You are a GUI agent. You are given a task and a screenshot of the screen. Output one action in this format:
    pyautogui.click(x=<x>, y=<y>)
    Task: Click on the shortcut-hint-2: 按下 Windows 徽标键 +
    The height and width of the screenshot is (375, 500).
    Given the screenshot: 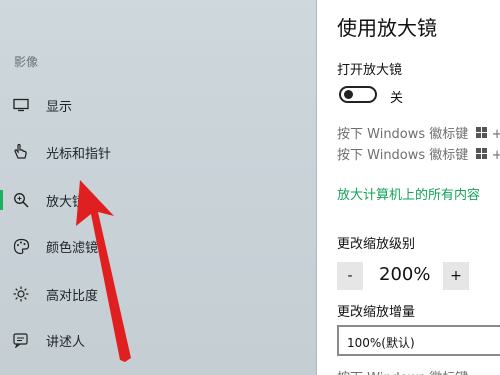 What is the action you would take?
    pyautogui.click(x=418, y=153)
    